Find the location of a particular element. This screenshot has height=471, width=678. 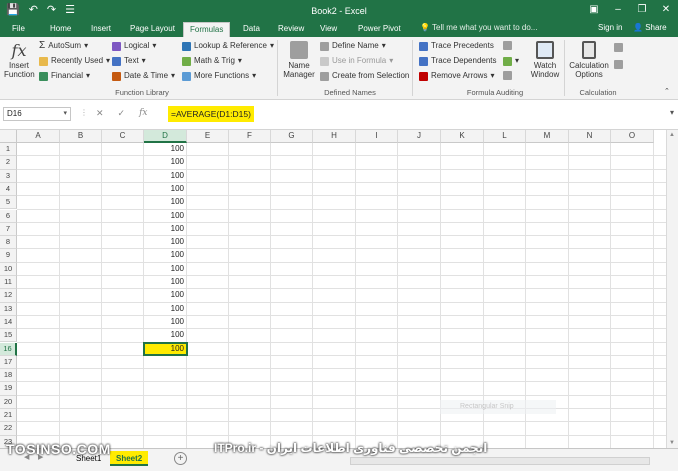

watch-window-button: Watch Window is located at coordinates (545, 60).